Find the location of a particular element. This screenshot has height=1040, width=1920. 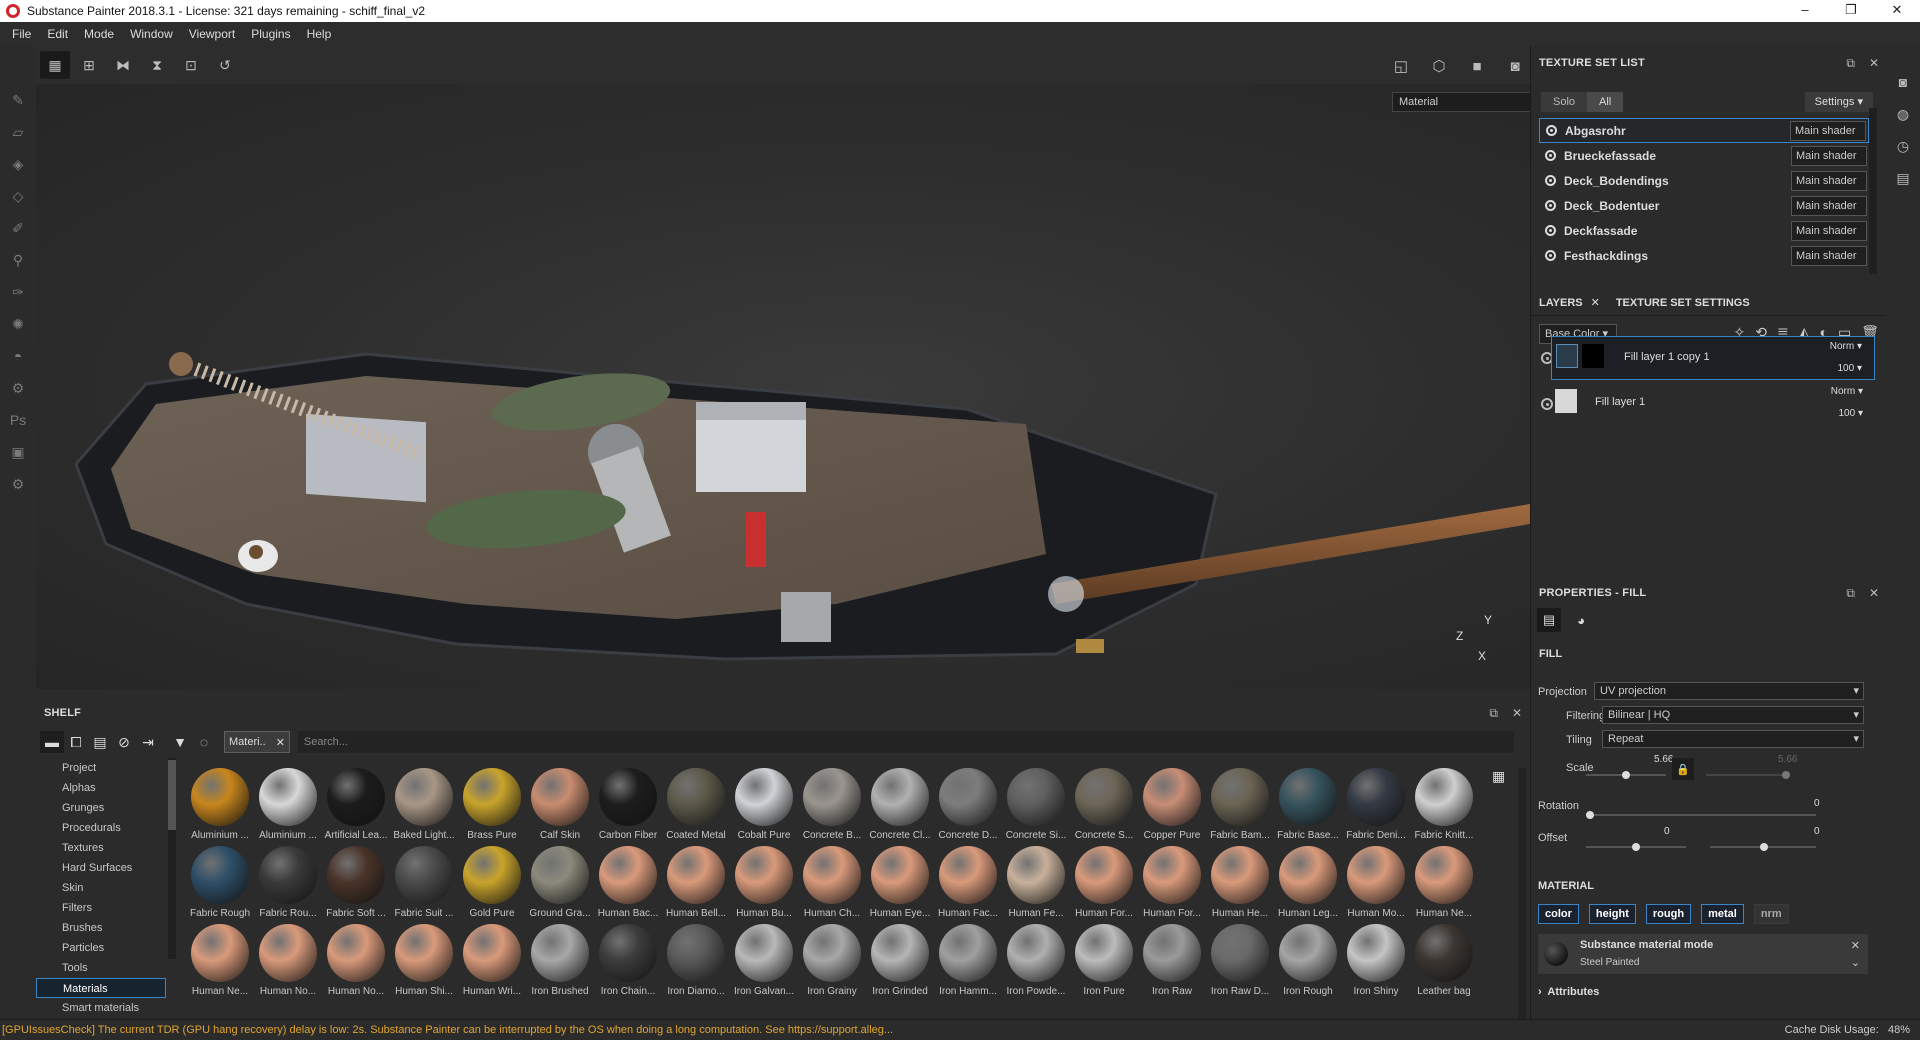

expand-material-icon: ⌄ is located at coordinates (1855, 962).